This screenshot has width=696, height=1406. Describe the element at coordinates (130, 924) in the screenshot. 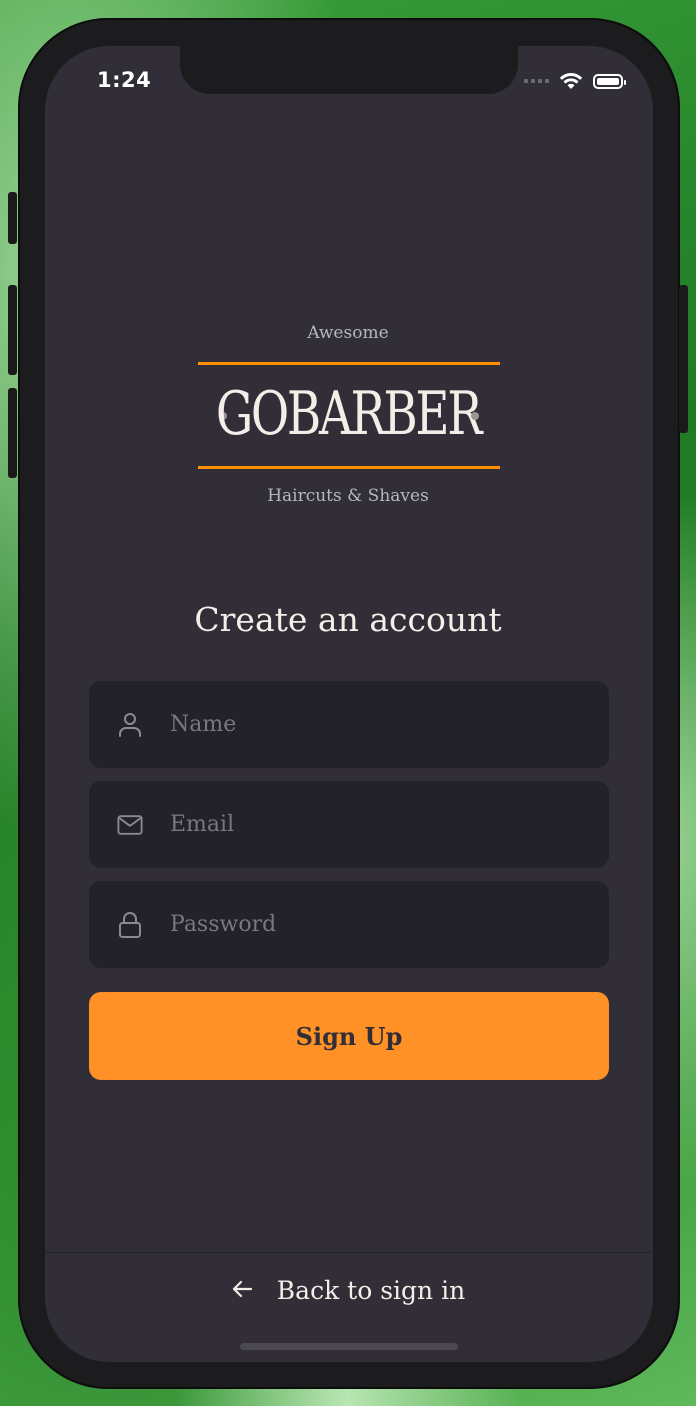

I see `lock-icon` at that location.